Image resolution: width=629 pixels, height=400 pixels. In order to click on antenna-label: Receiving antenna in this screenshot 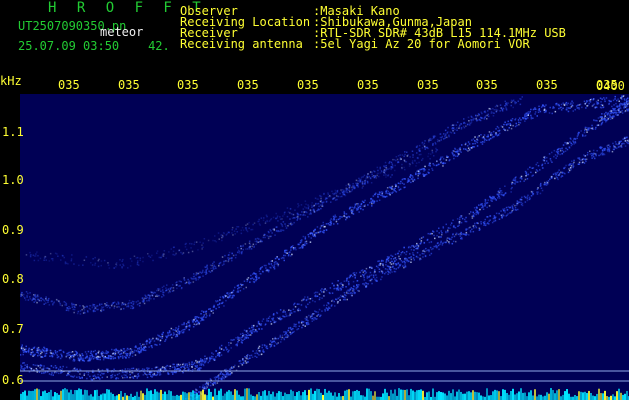, I will do `click(241, 44)`.